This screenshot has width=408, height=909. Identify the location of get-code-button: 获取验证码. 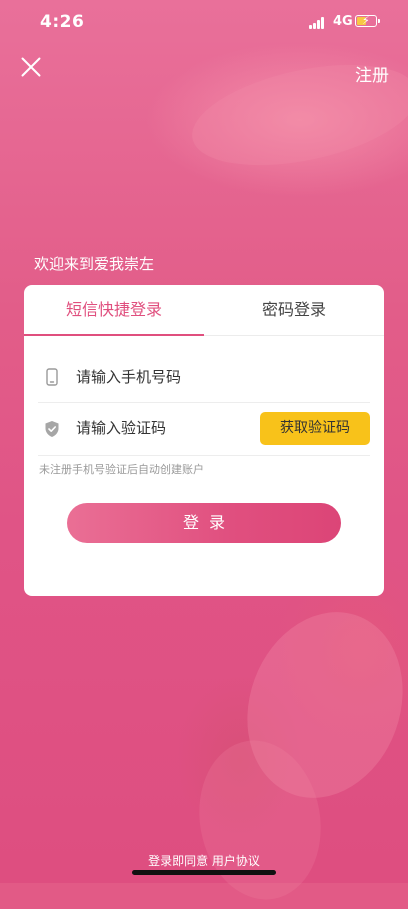
(315, 428).